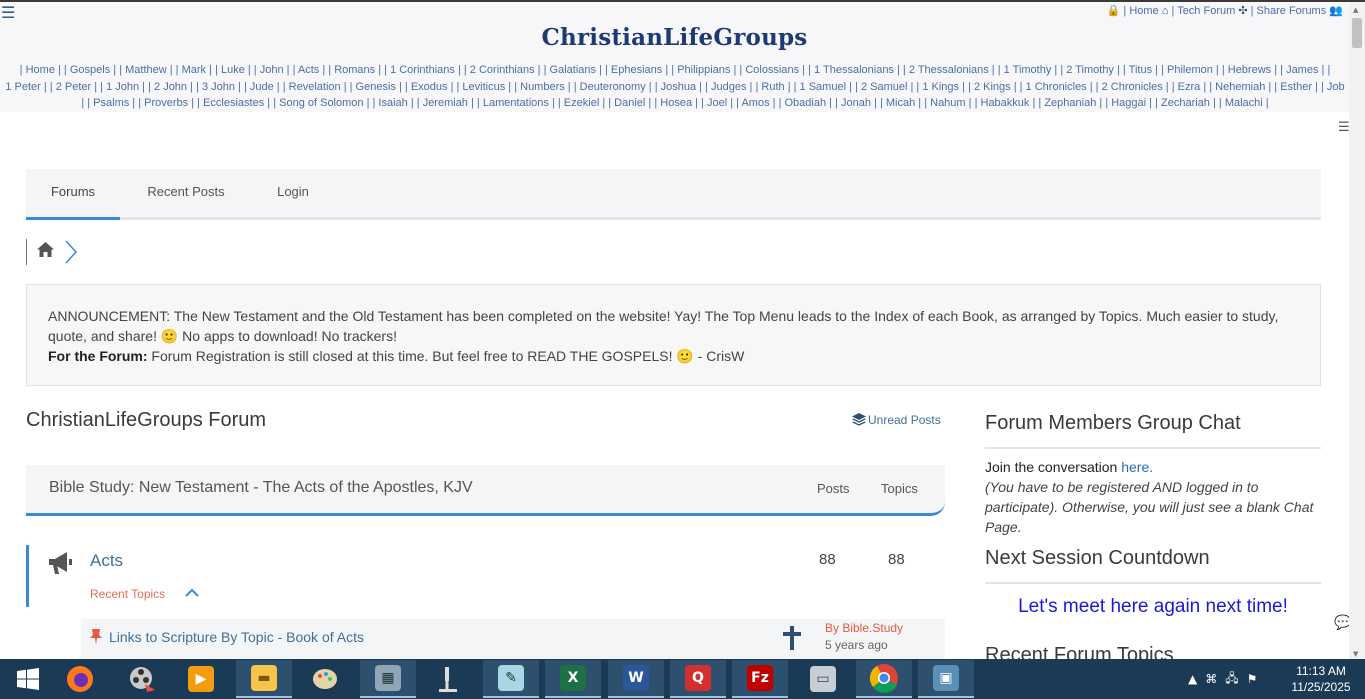 The height and width of the screenshot is (699, 1365). What do you see at coordinates (262, 87) in the screenshot?
I see `nav-link-jude: Jude` at bounding box center [262, 87].